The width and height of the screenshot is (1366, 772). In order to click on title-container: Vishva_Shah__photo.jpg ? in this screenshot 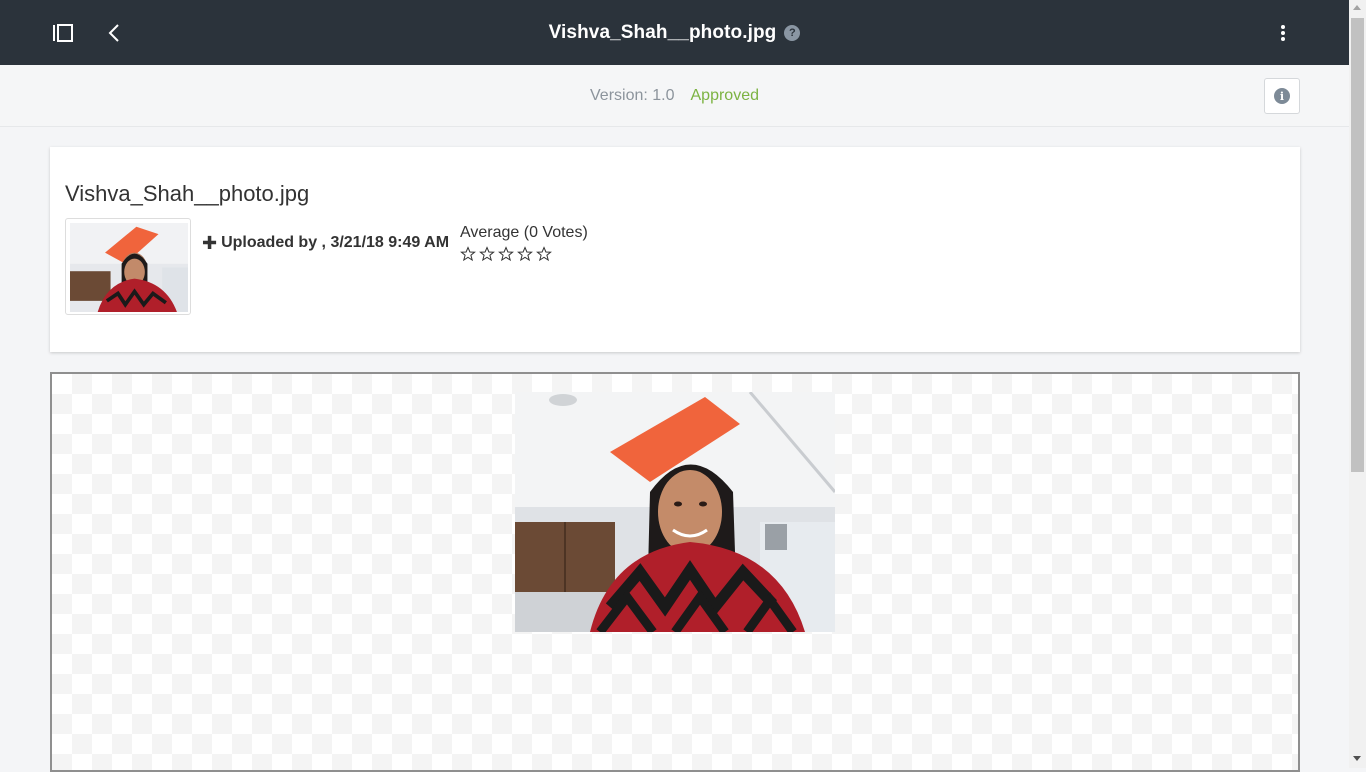, I will do `click(674, 32)`.